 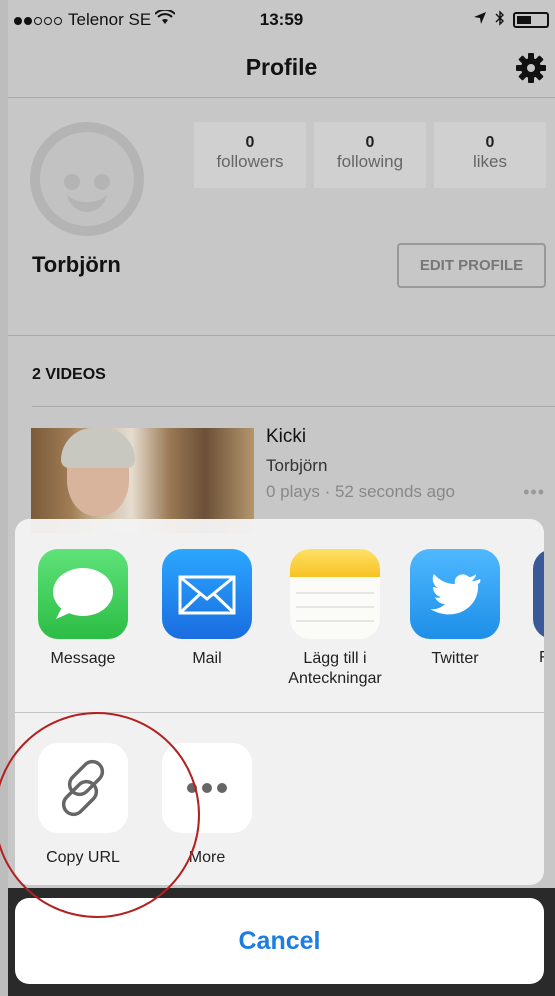 What do you see at coordinates (541, 657) in the screenshot?
I see `share-app-label-partial: F` at bounding box center [541, 657].